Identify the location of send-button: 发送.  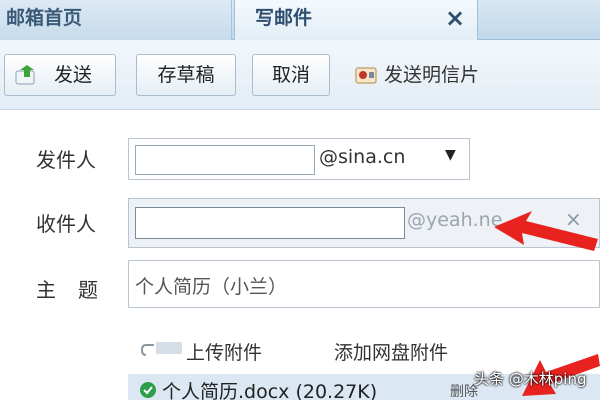
(60, 75).